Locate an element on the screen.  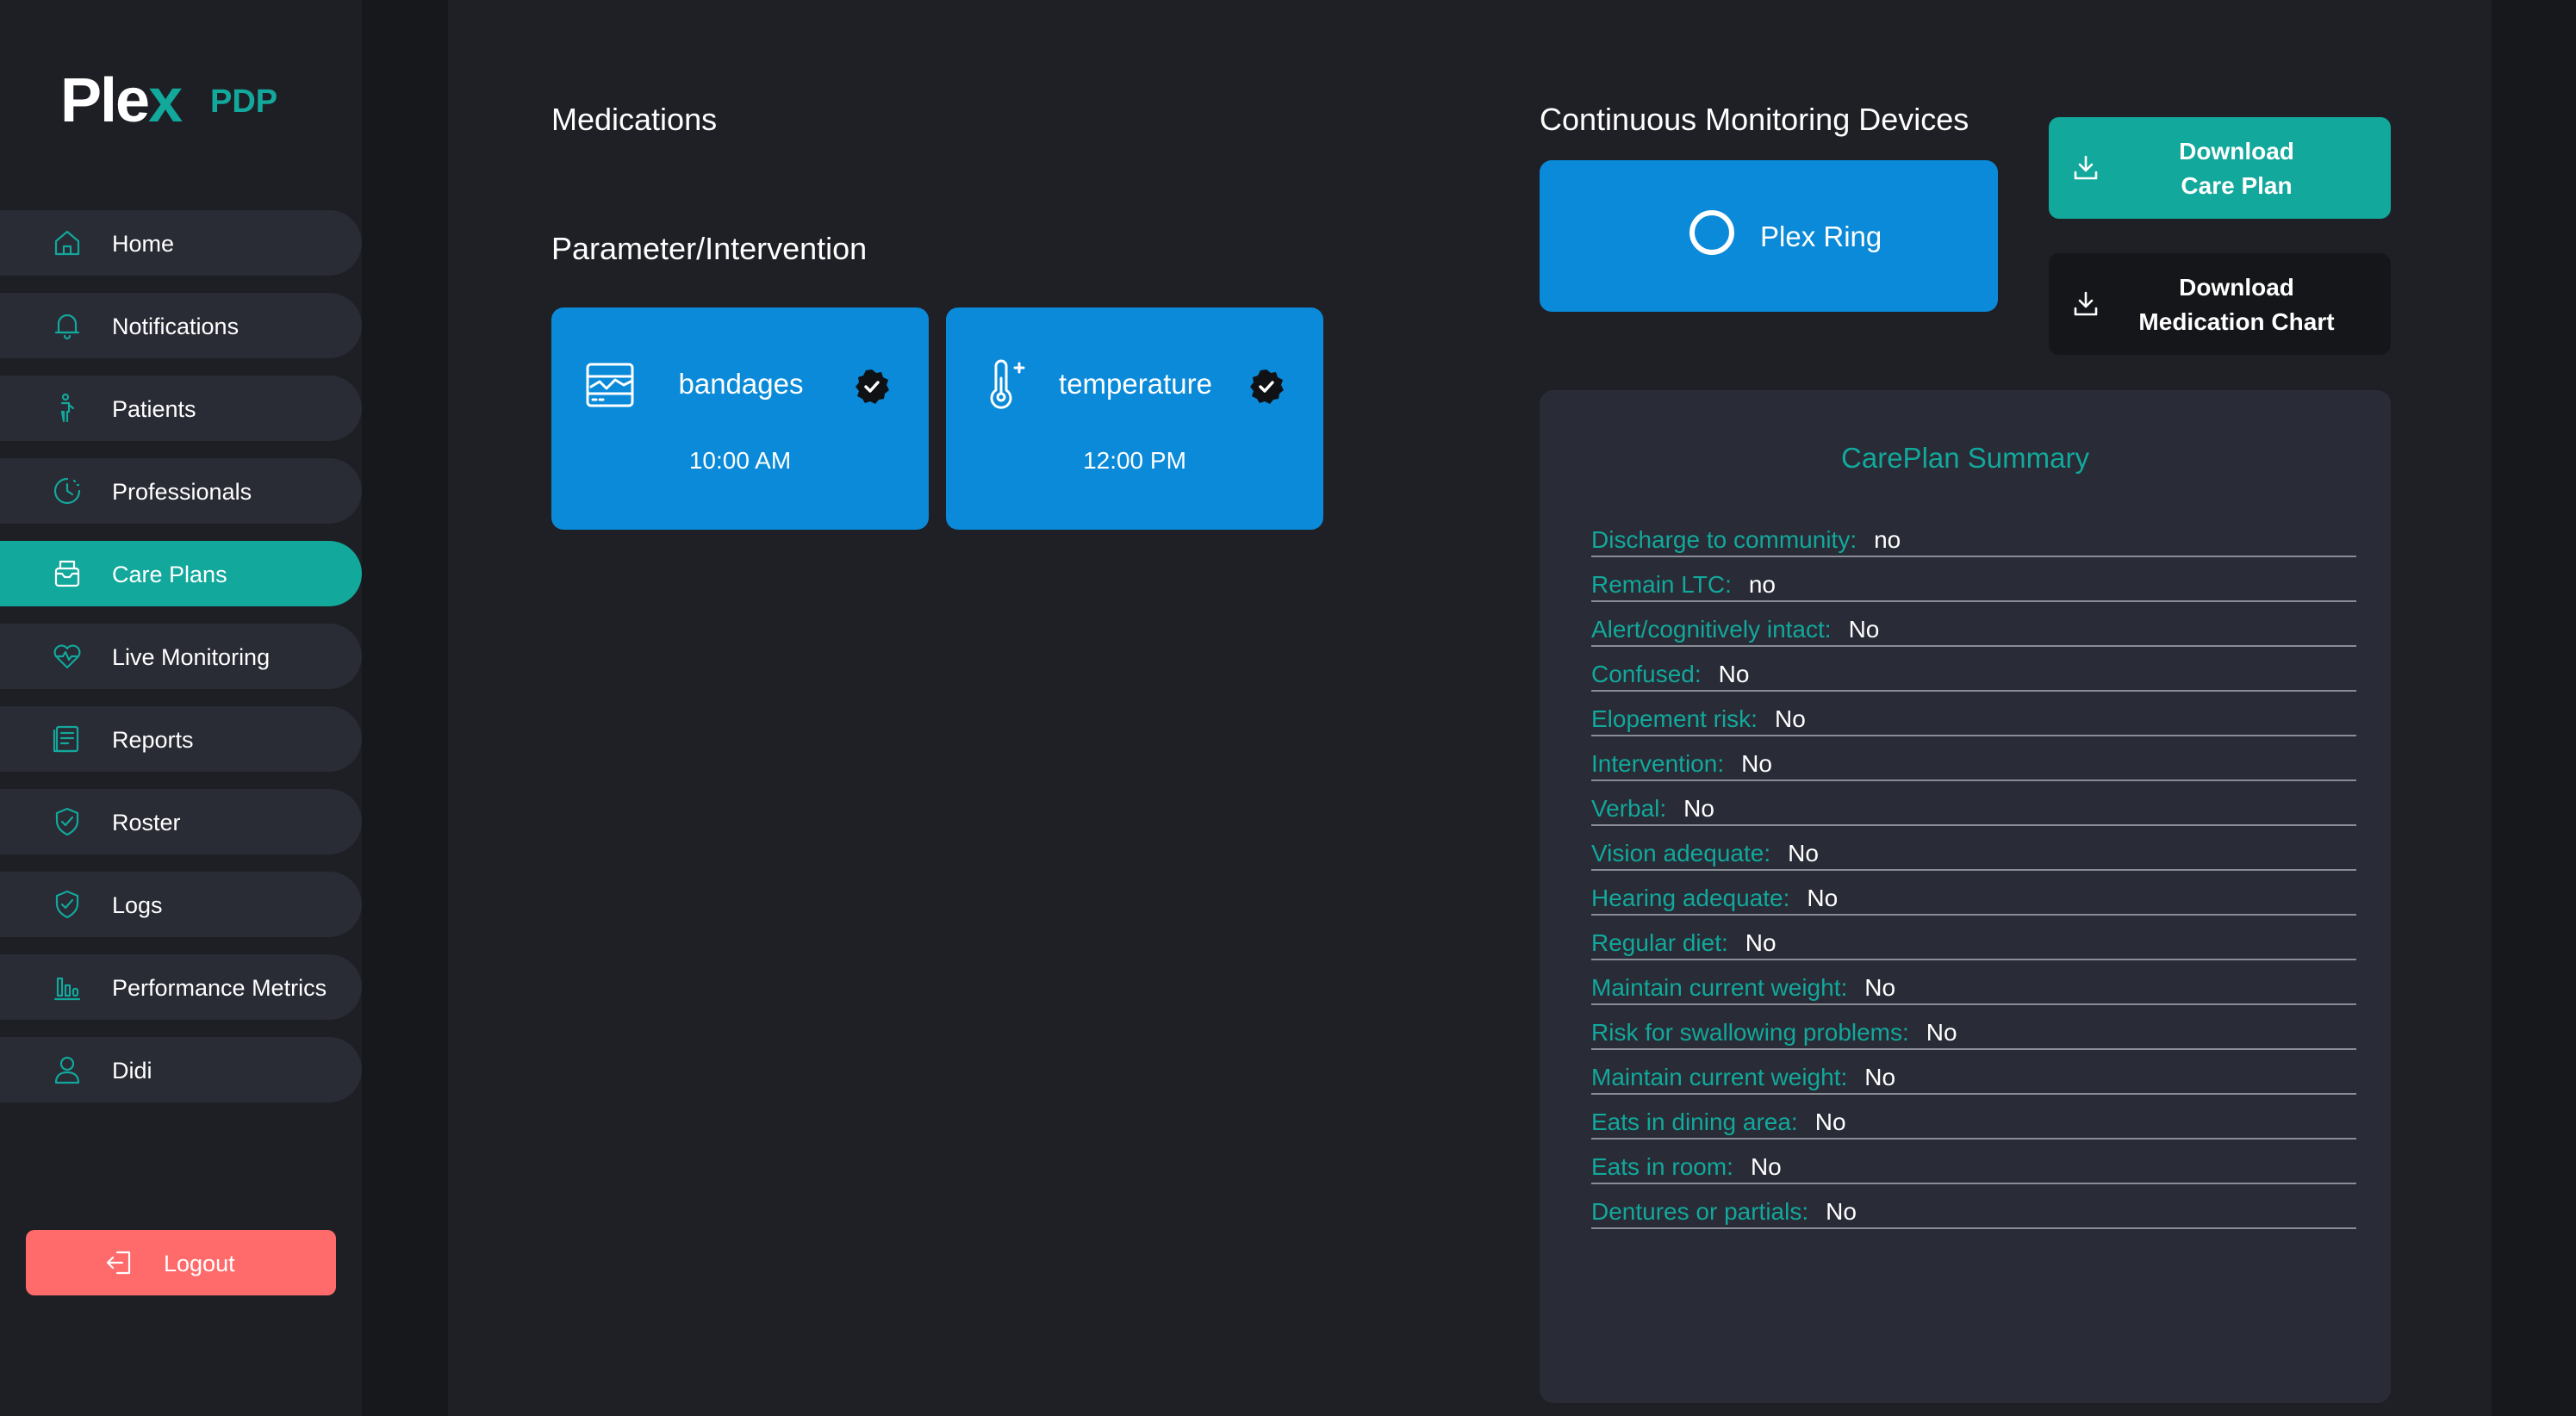
summary-row: Vision adequate: No is located at coordinates (1974, 848).